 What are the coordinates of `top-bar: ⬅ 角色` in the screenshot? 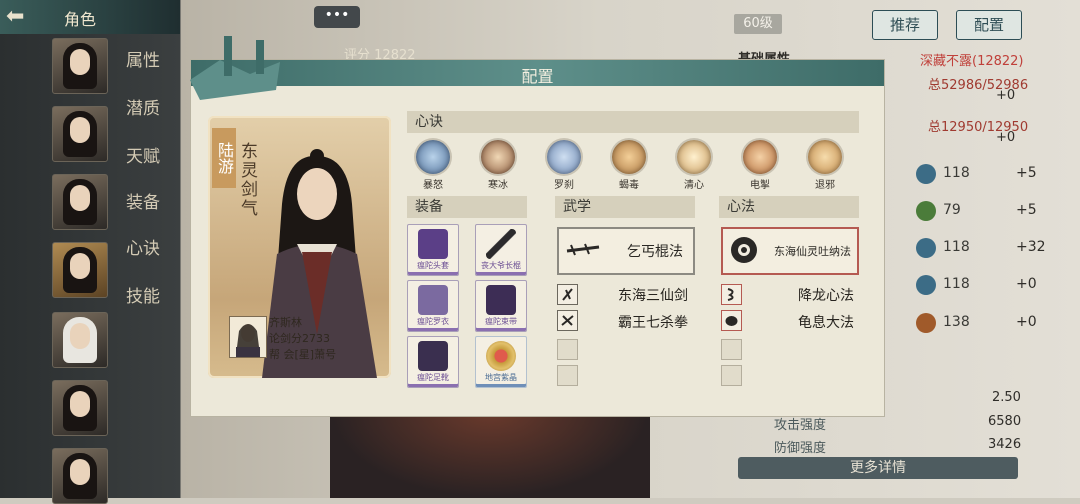 It's located at (90, 17).